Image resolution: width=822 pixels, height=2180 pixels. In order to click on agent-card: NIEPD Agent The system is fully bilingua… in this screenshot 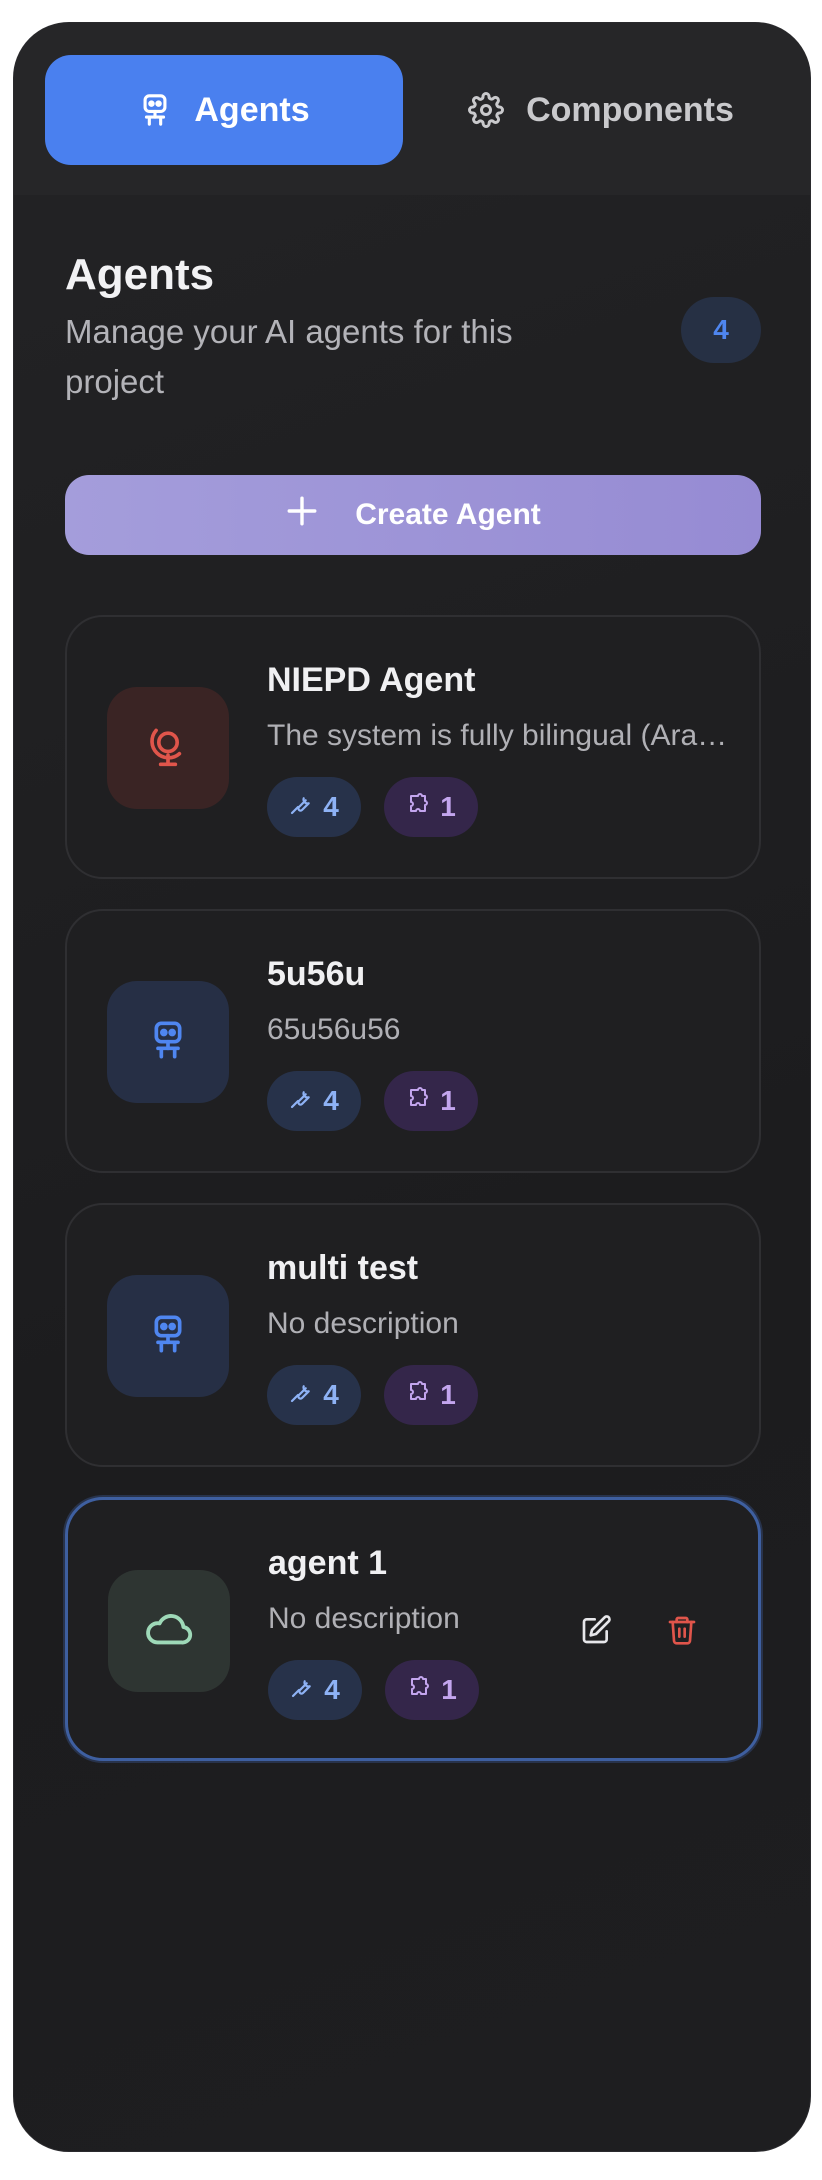, I will do `click(413, 747)`.